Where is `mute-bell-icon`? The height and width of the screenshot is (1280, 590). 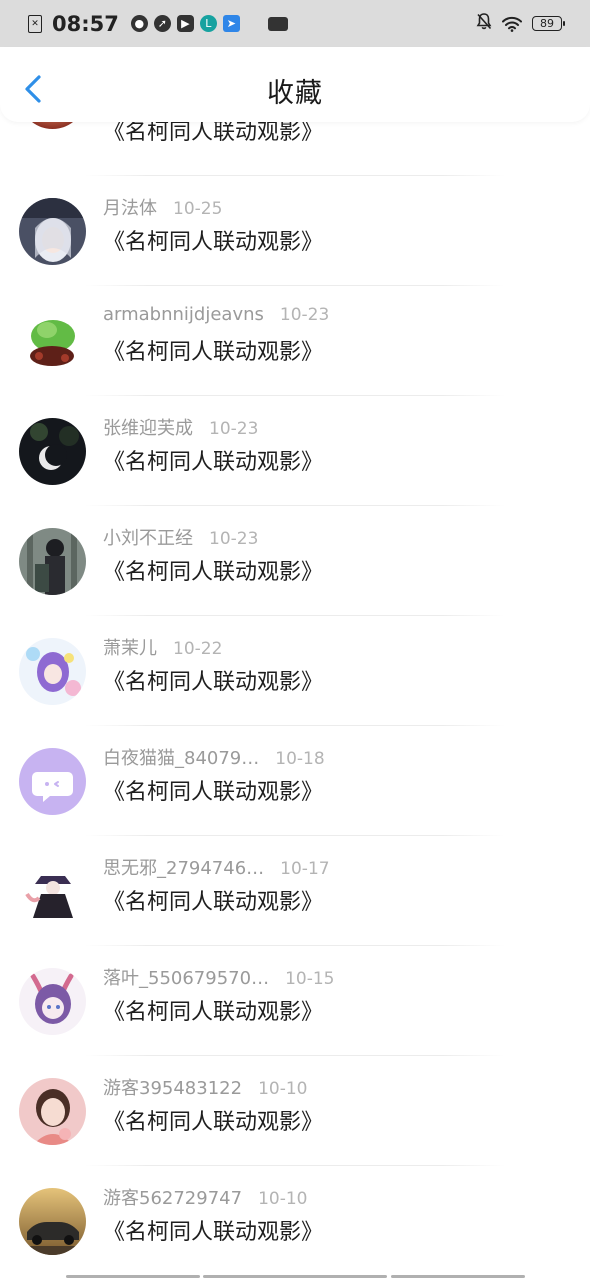
mute-bell-icon is located at coordinates (484, 23).